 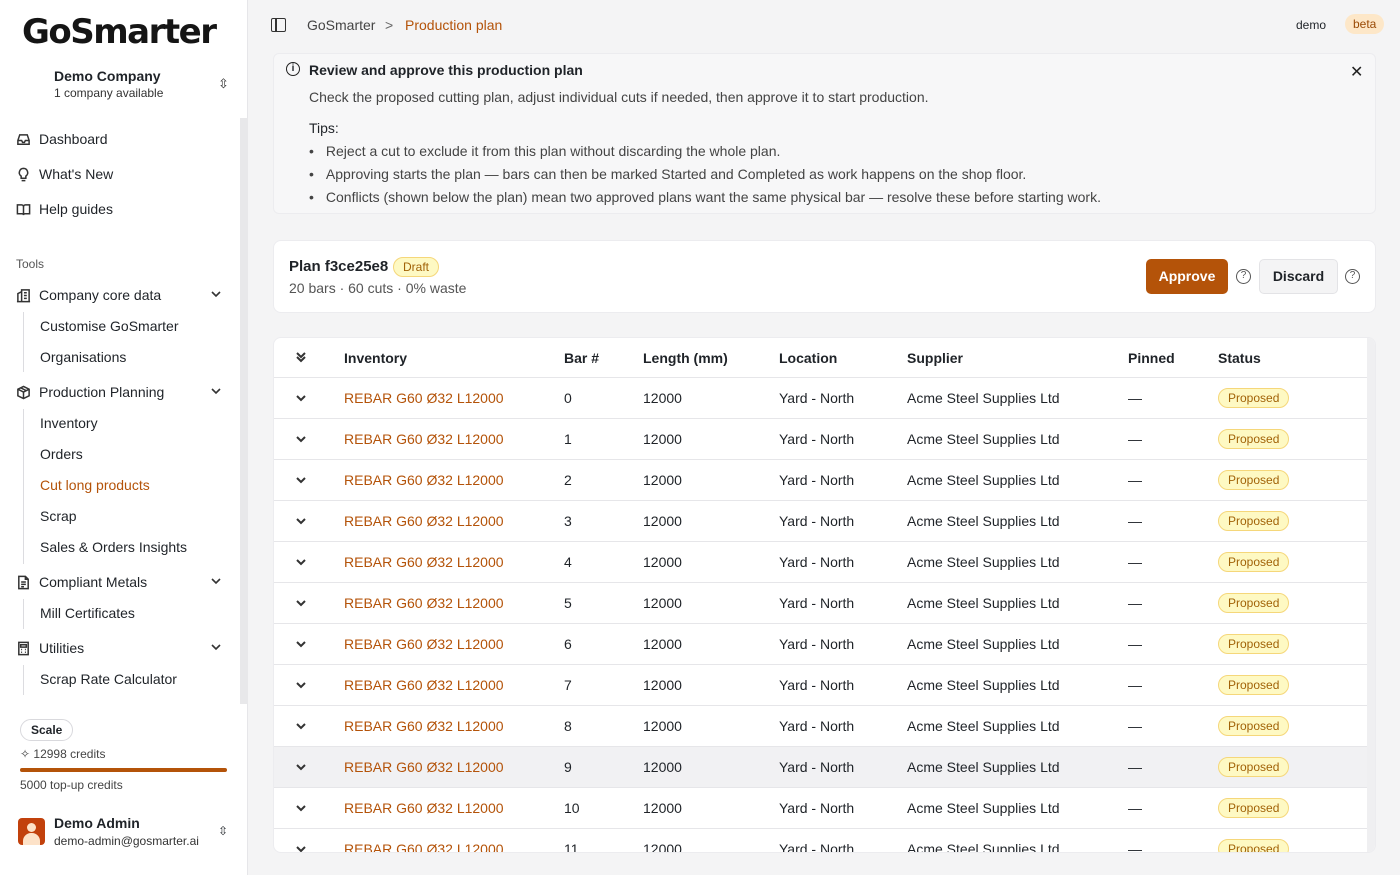 What do you see at coordinates (144, 84) in the screenshot?
I see `company-switcher: Demo Company 1 company available ⇳` at bounding box center [144, 84].